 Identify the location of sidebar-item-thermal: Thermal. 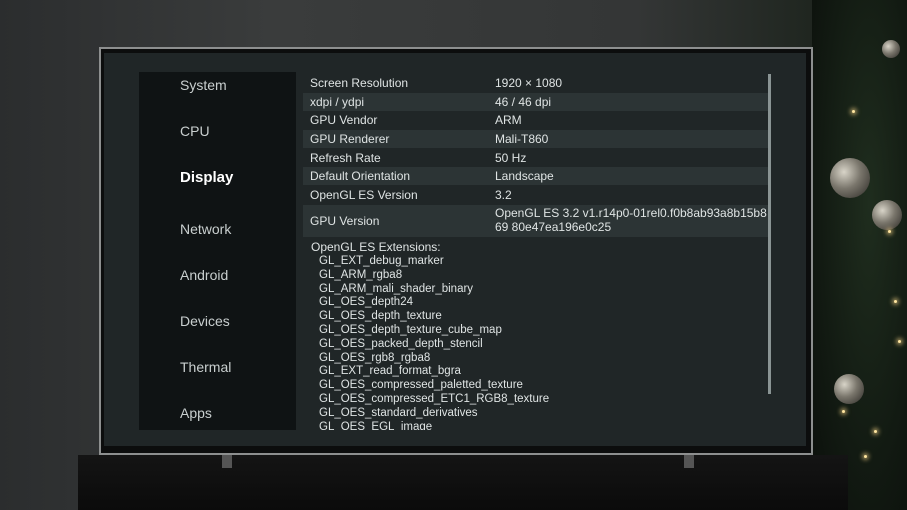
(205, 367).